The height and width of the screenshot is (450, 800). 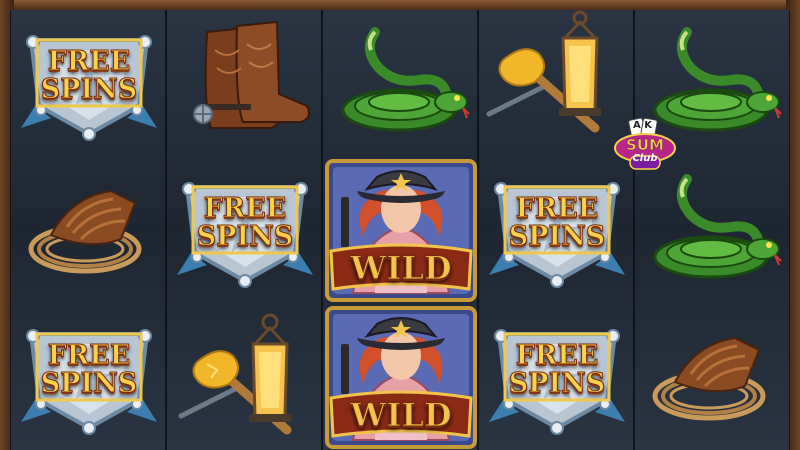 What do you see at coordinates (400, 5) in the screenshot?
I see `wood-frame-top` at bounding box center [400, 5].